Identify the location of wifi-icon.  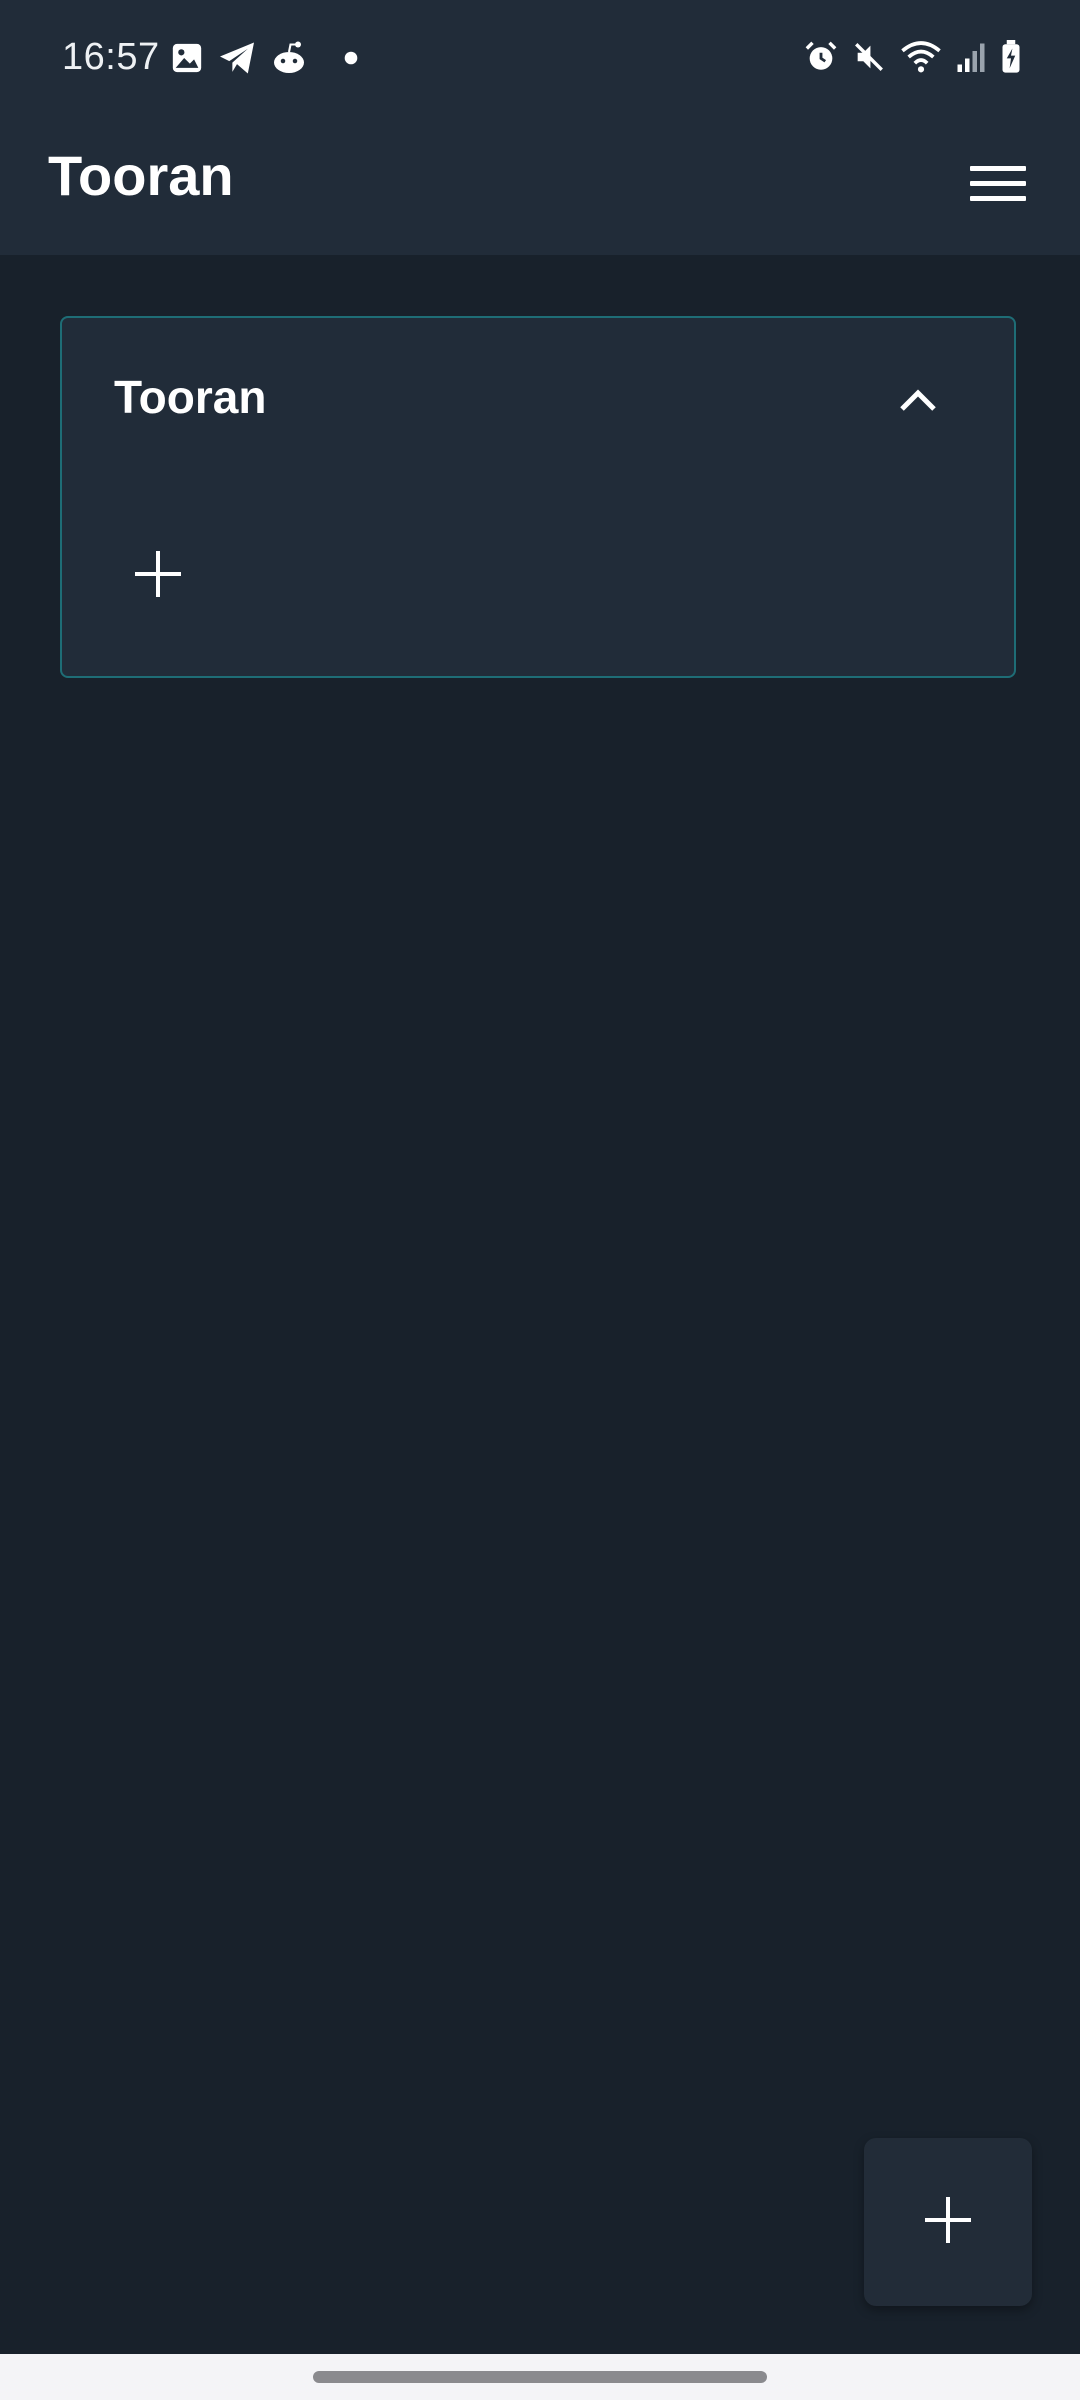
(921, 57).